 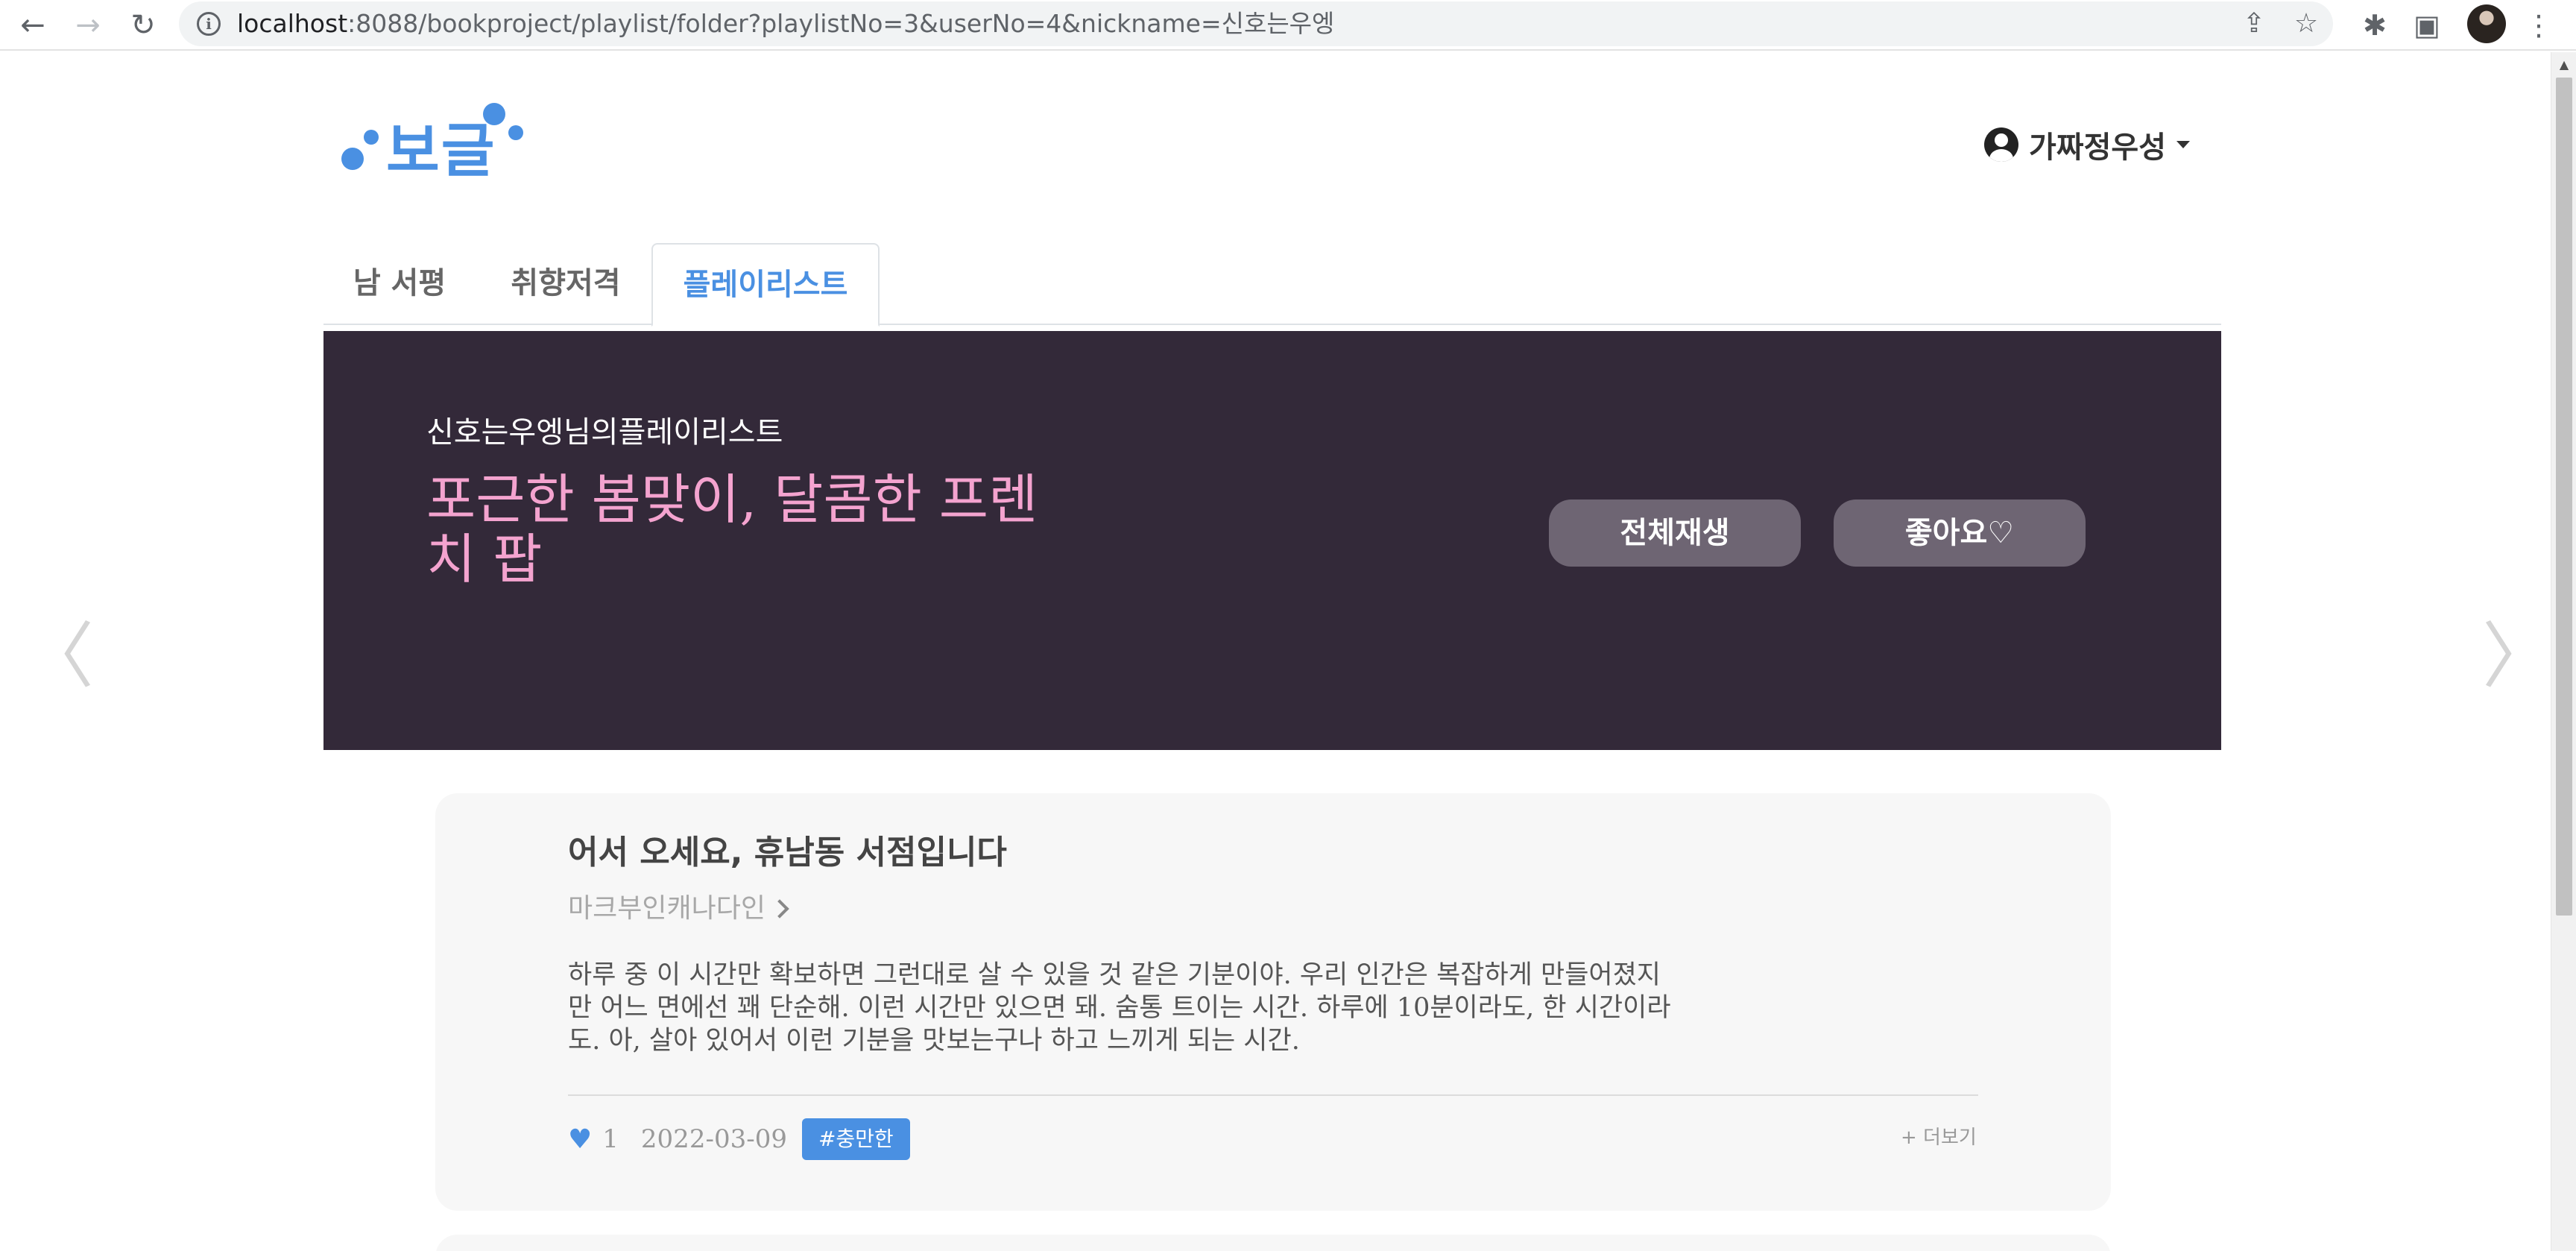 What do you see at coordinates (58, 656) in the screenshot?
I see `carousel-prev-icon: 〈` at bounding box center [58, 656].